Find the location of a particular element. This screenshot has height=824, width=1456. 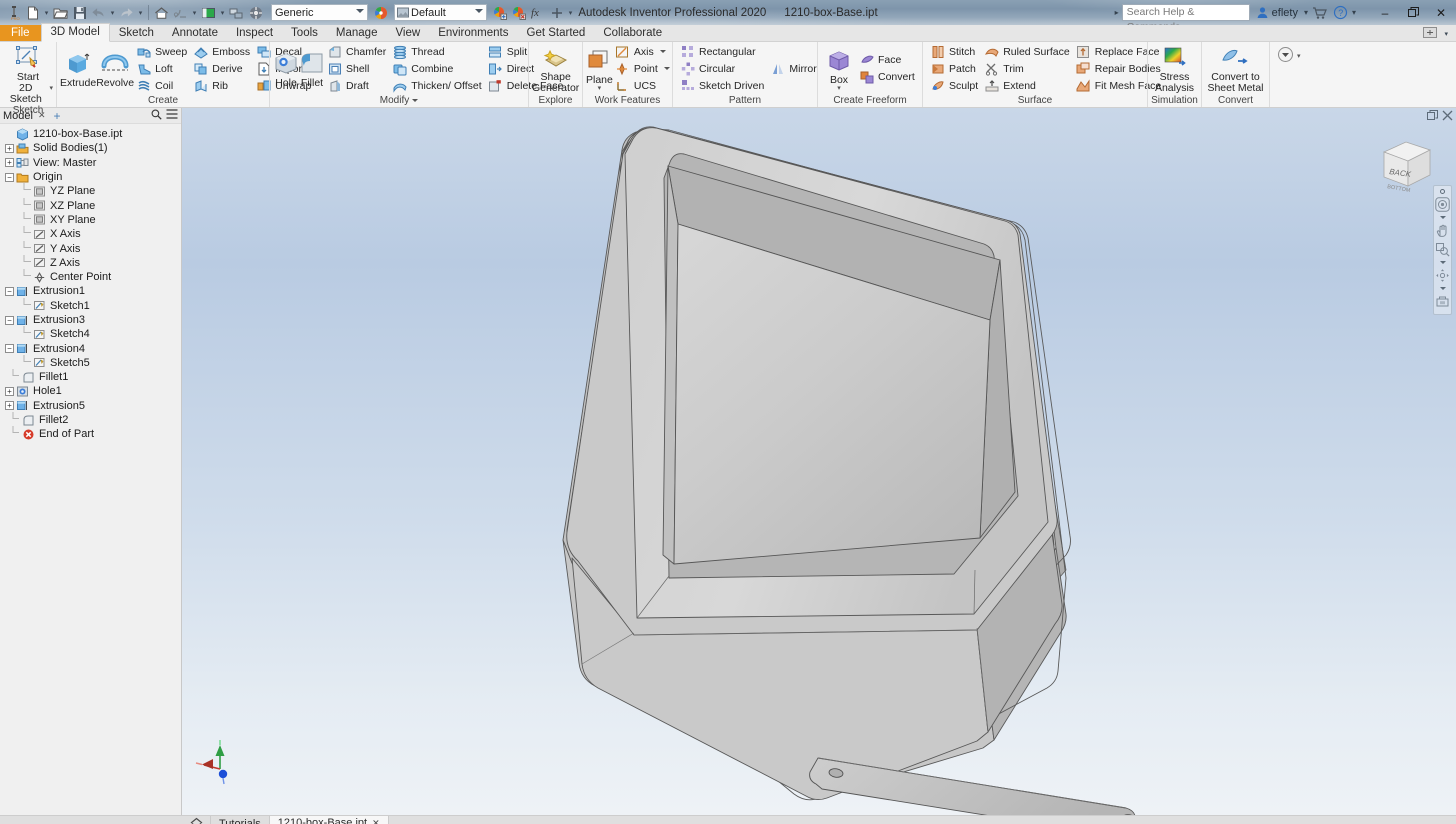

appearance-dropdown: ▾ is located at coordinates (222, 12).